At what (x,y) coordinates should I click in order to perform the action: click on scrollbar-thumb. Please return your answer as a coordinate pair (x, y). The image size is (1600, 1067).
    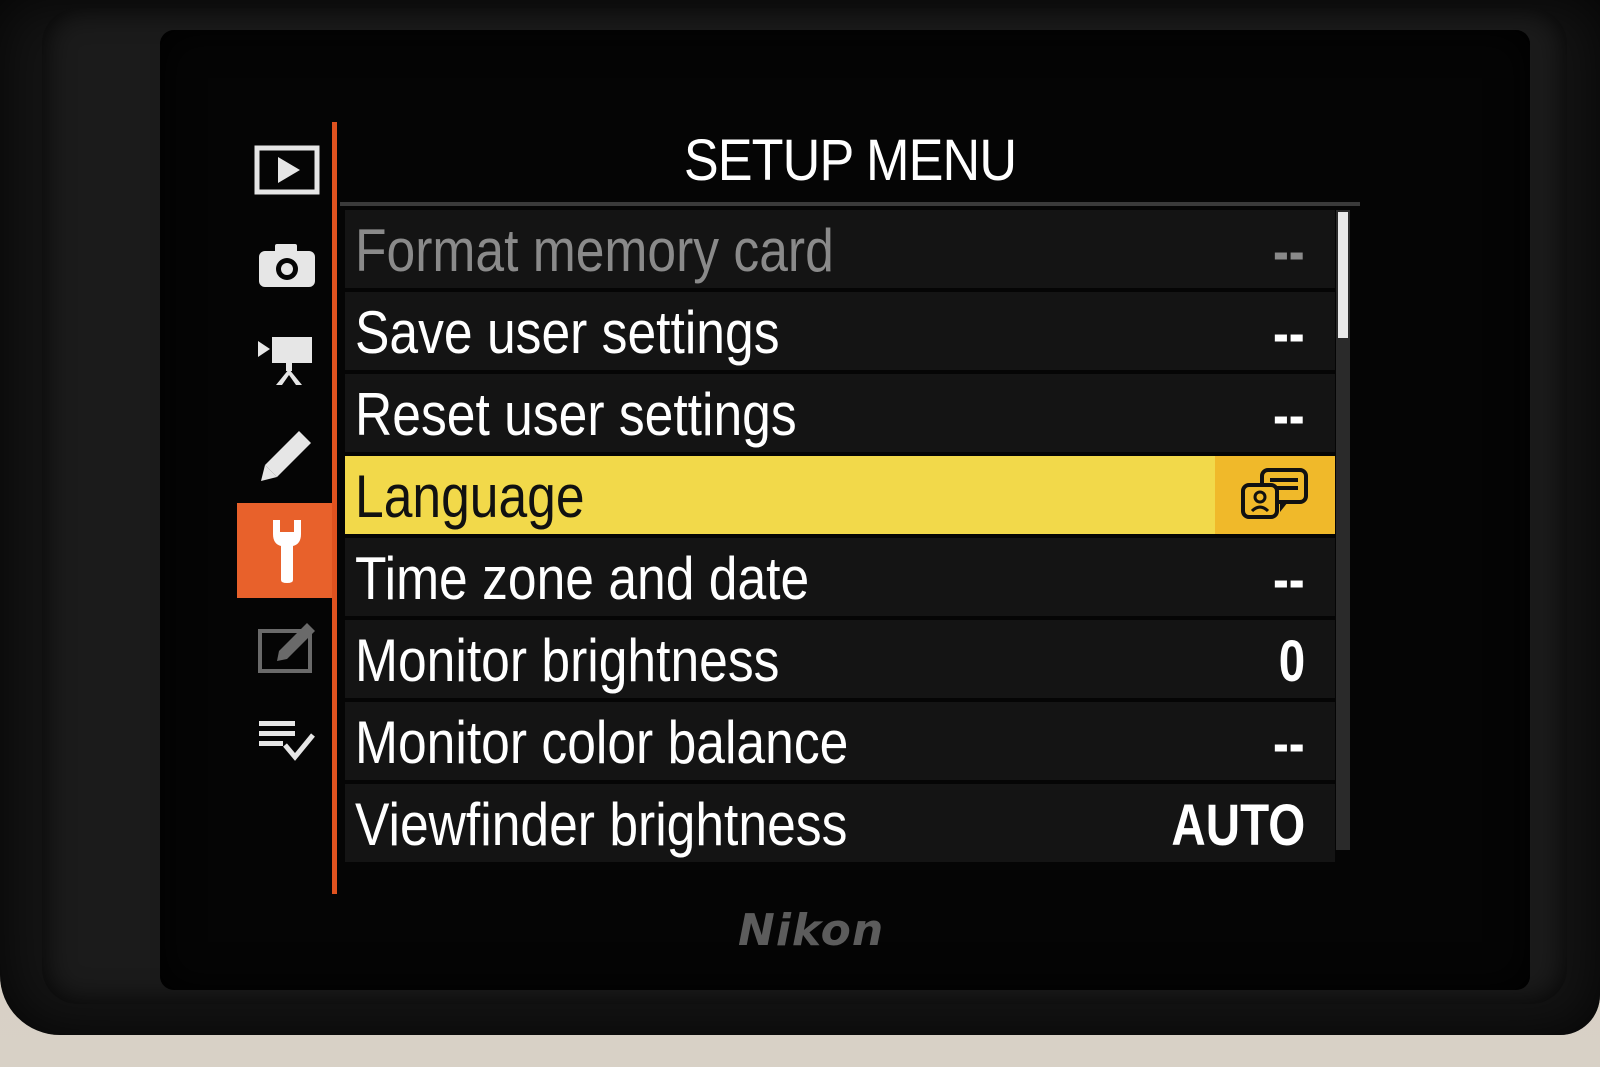
    Looking at the image, I should click on (1343, 275).